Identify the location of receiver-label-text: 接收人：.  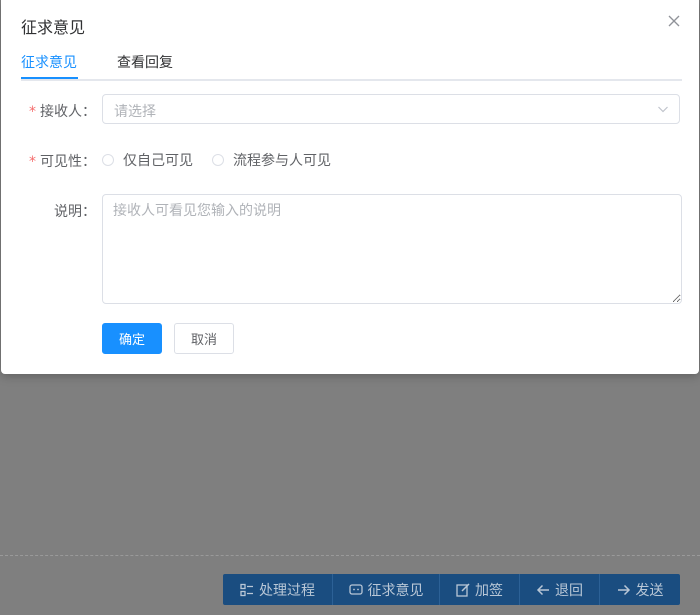
(68, 112).